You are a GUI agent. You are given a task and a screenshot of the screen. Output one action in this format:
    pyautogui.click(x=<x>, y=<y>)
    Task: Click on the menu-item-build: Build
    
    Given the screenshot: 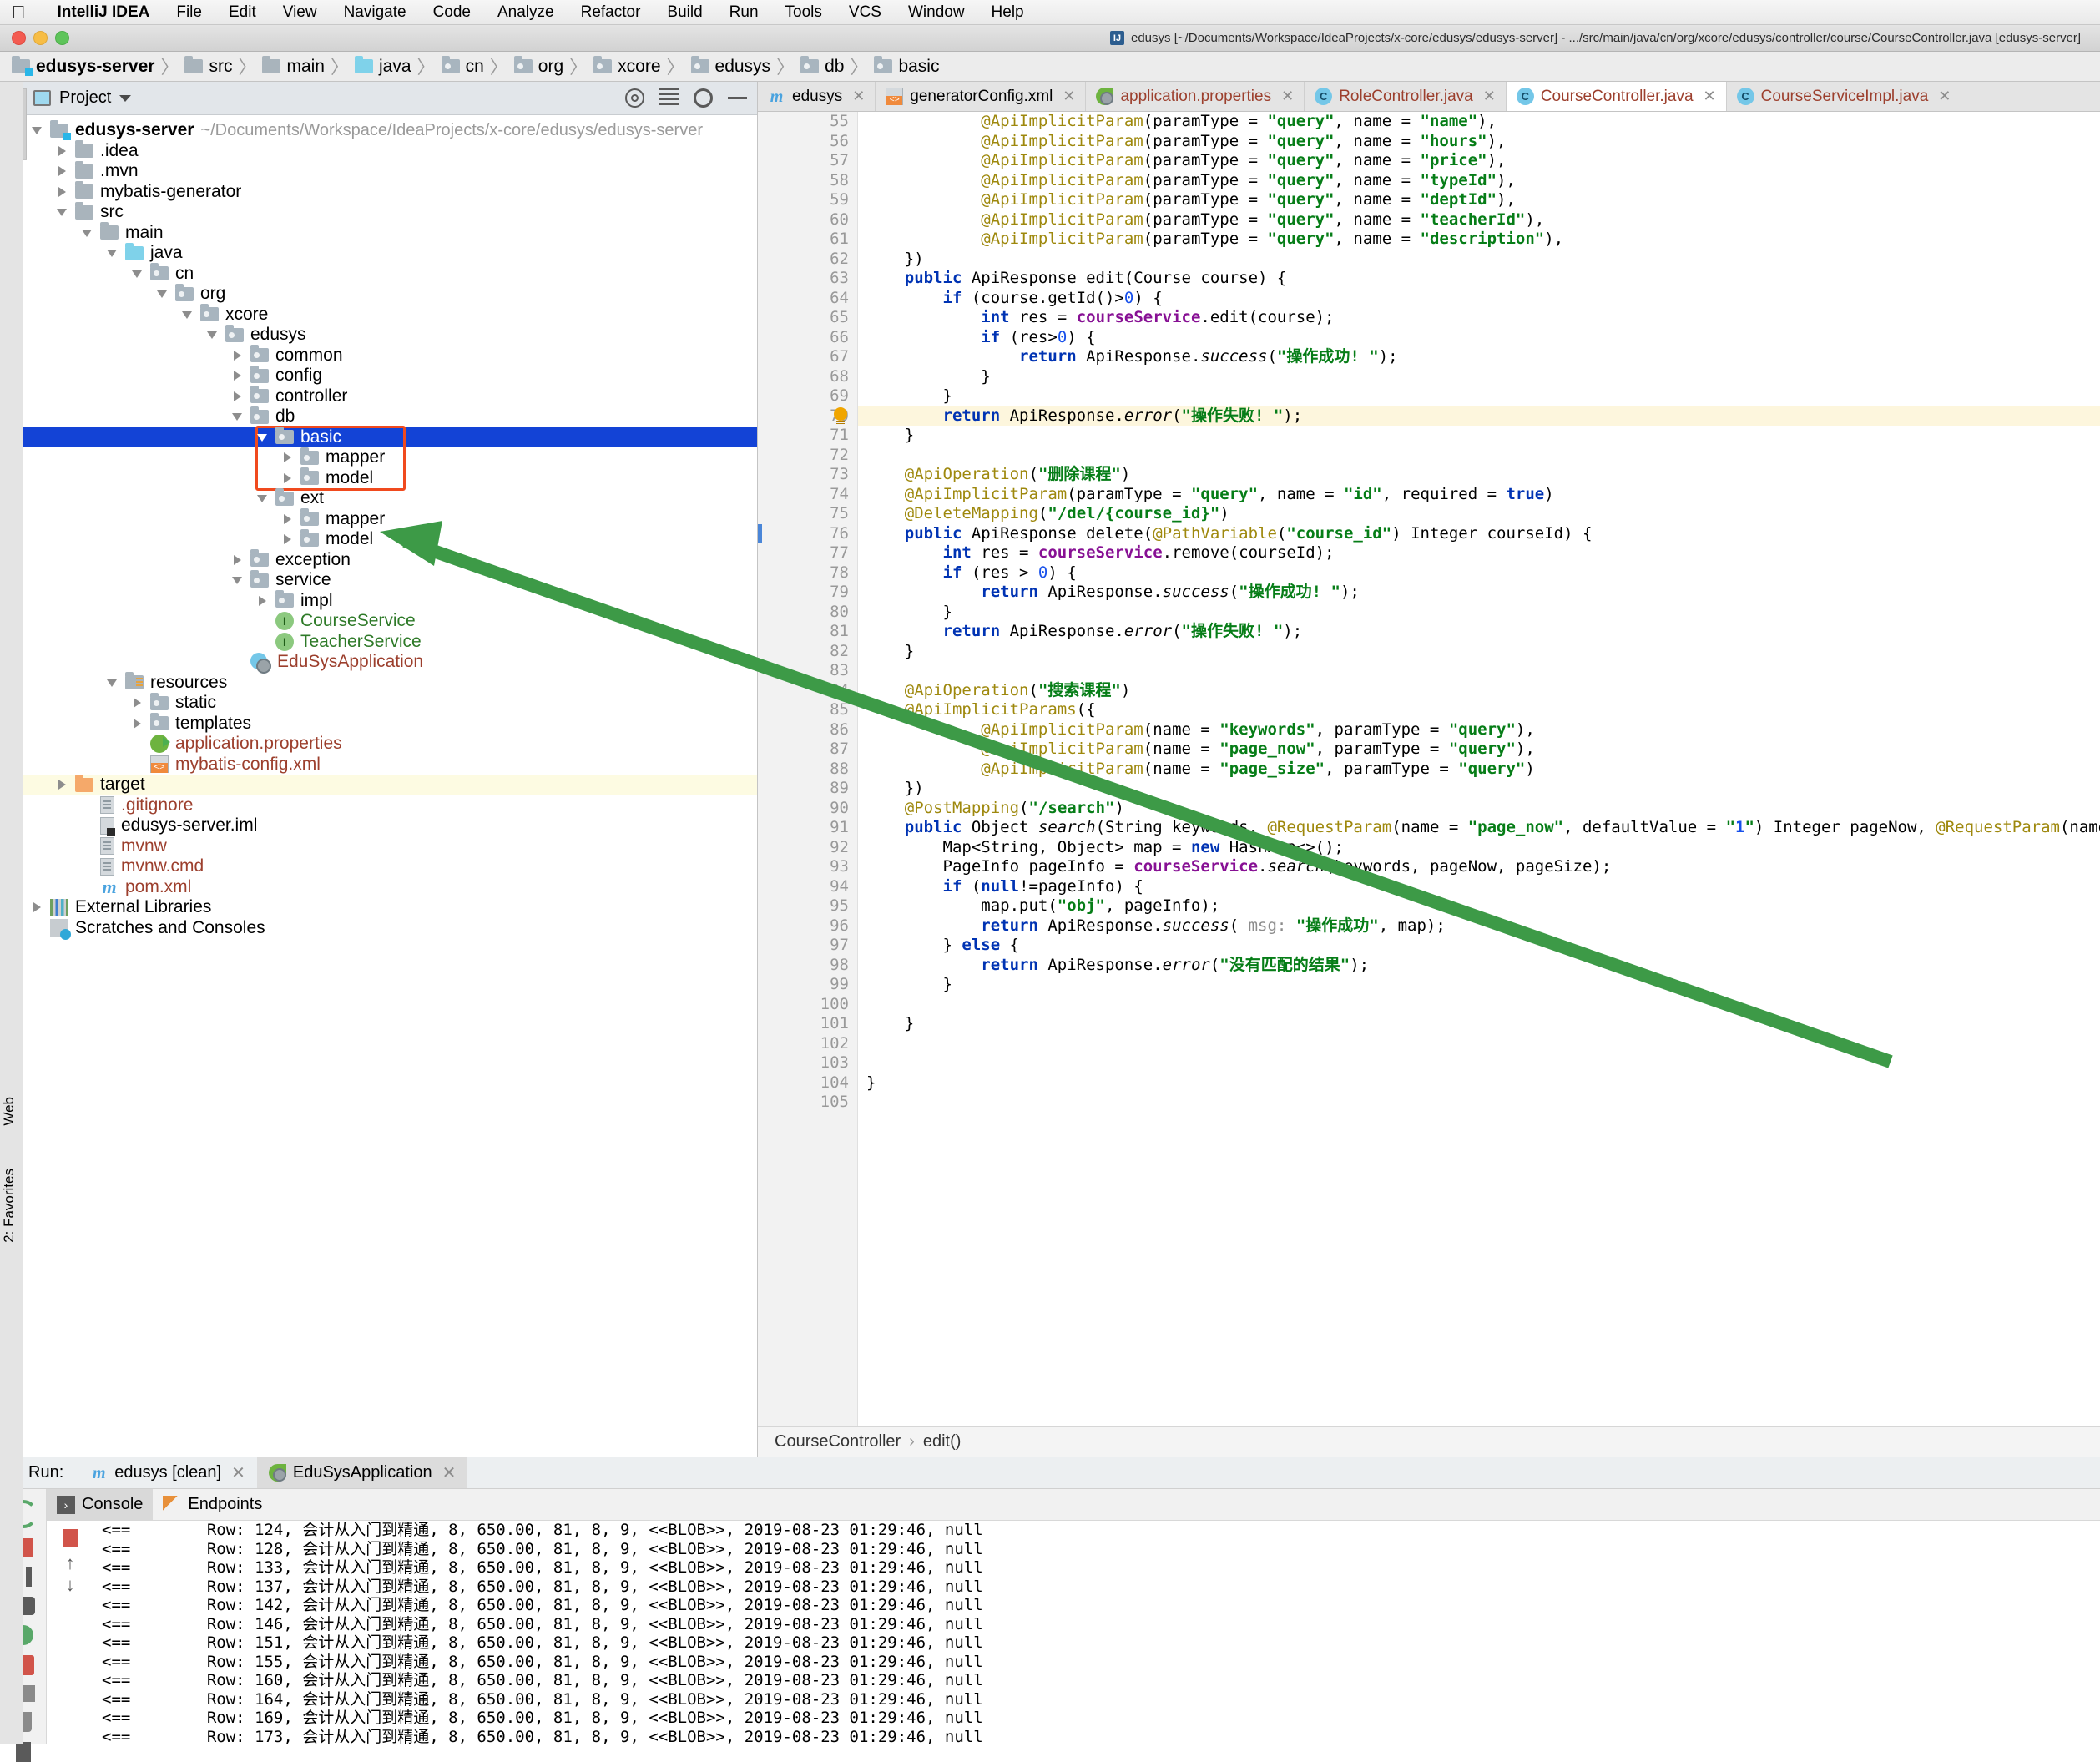 What is the action you would take?
    pyautogui.click(x=684, y=12)
    